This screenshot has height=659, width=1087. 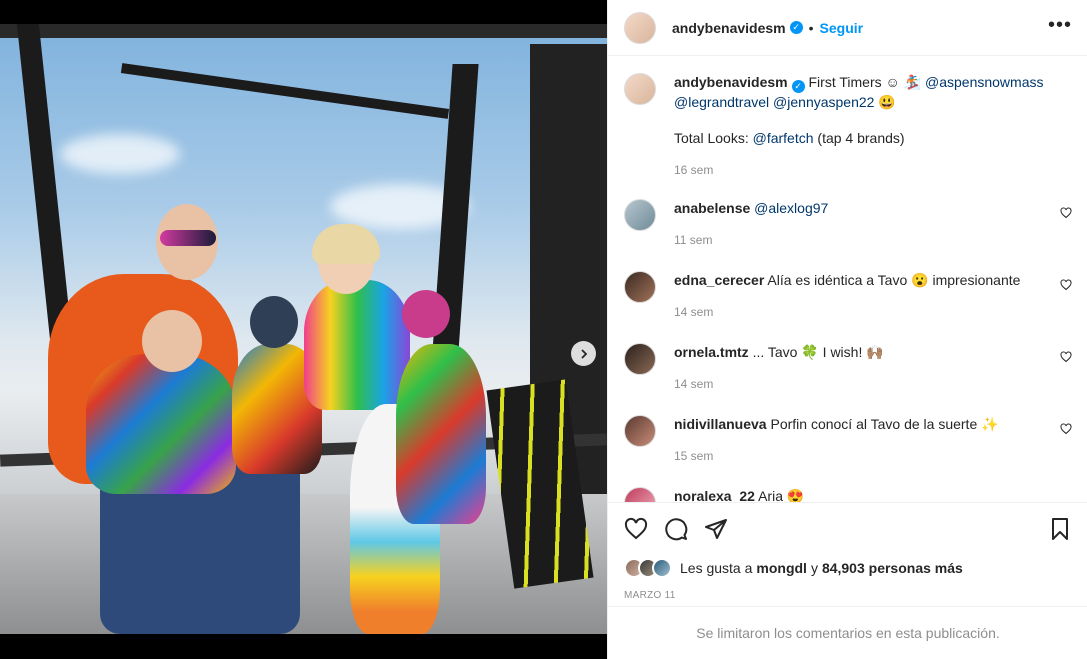 What do you see at coordinates (781, 495) in the screenshot?
I see `comment-text: Aria 😍` at bounding box center [781, 495].